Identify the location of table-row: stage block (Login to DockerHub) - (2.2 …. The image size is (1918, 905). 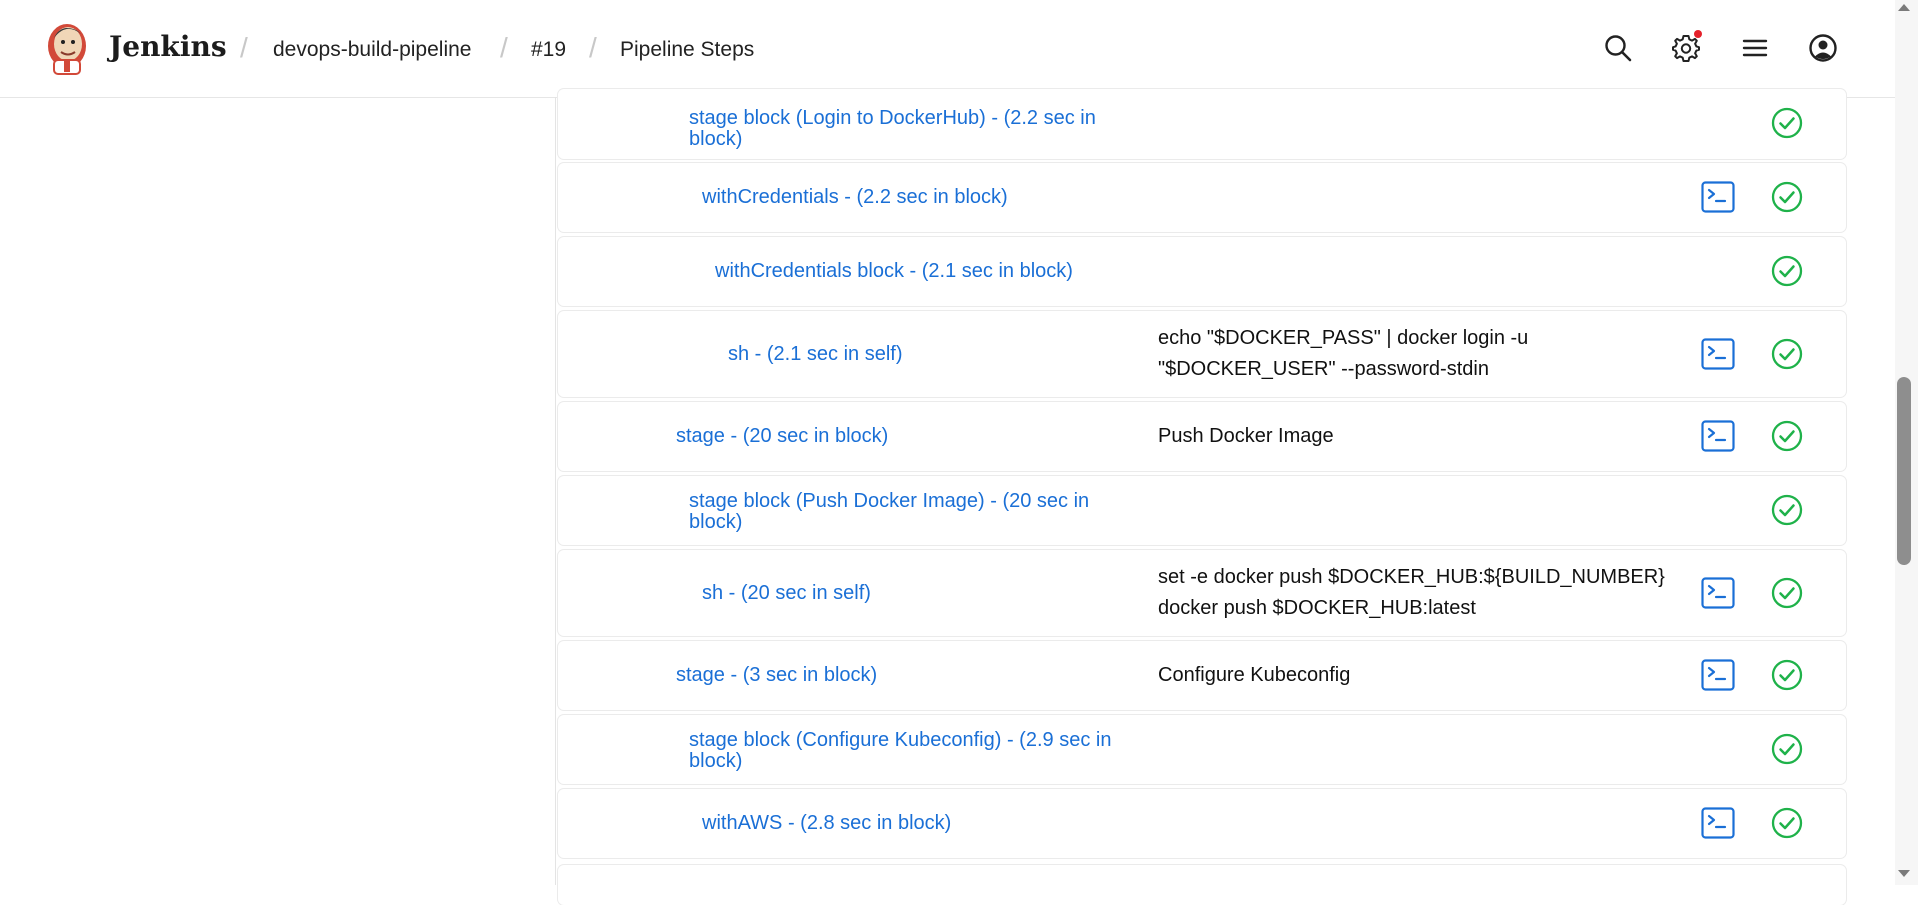
(1202, 124).